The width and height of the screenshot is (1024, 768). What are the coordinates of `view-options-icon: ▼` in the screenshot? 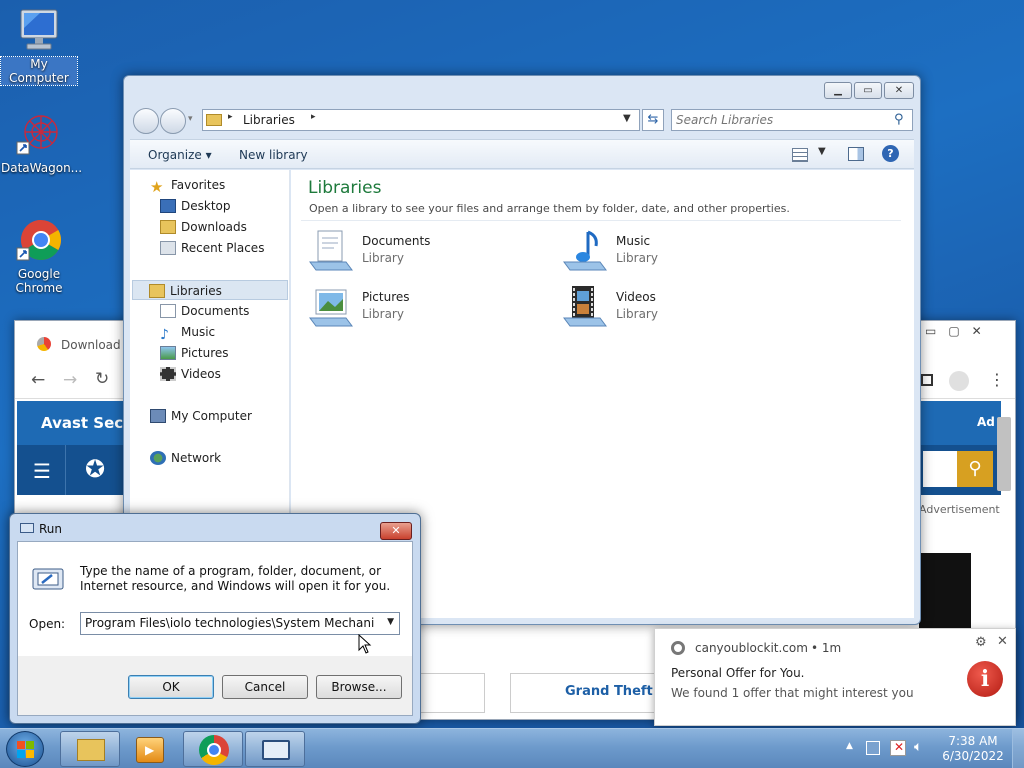 It's located at (822, 151).